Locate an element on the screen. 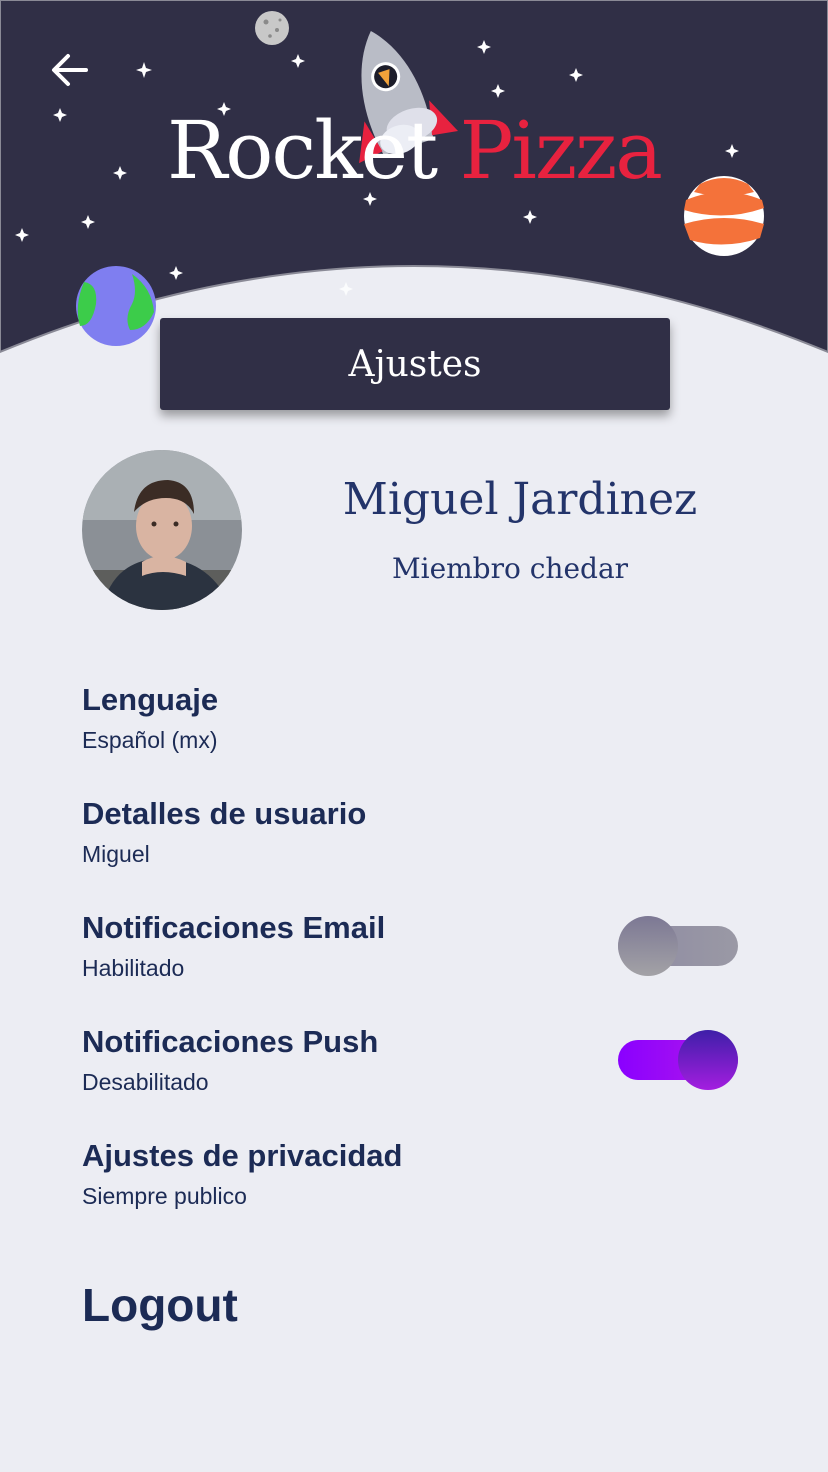  setting-value: Español (mx) is located at coordinates (150, 740).